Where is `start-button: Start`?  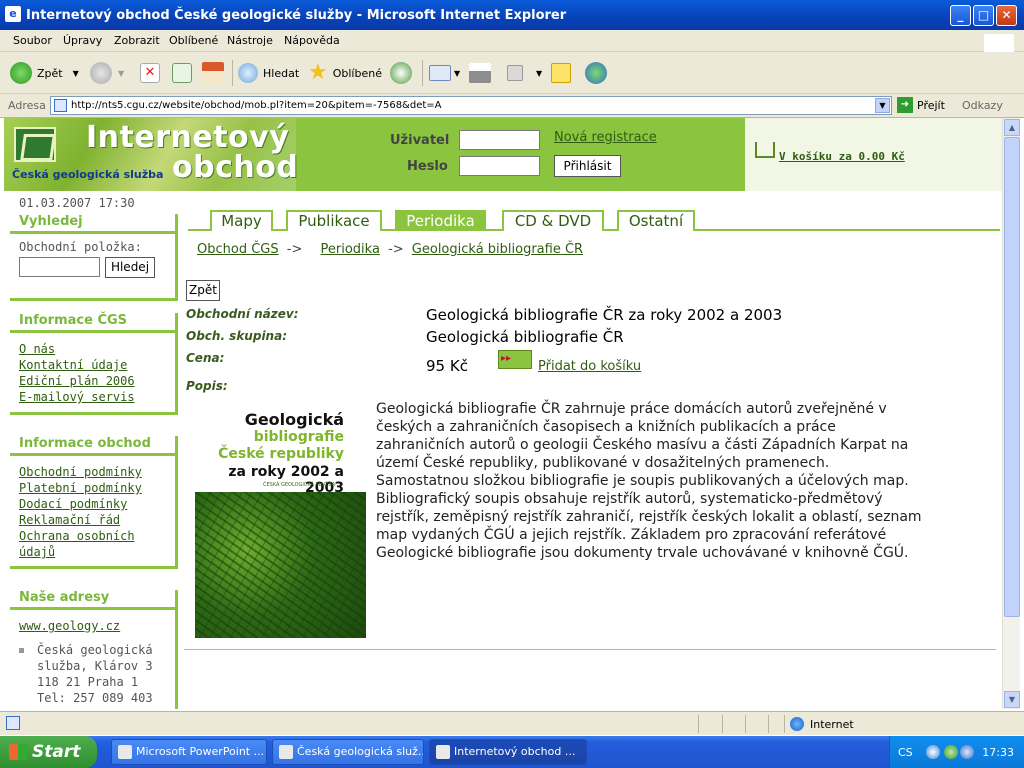 start-button: Start is located at coordinates (48, 752).